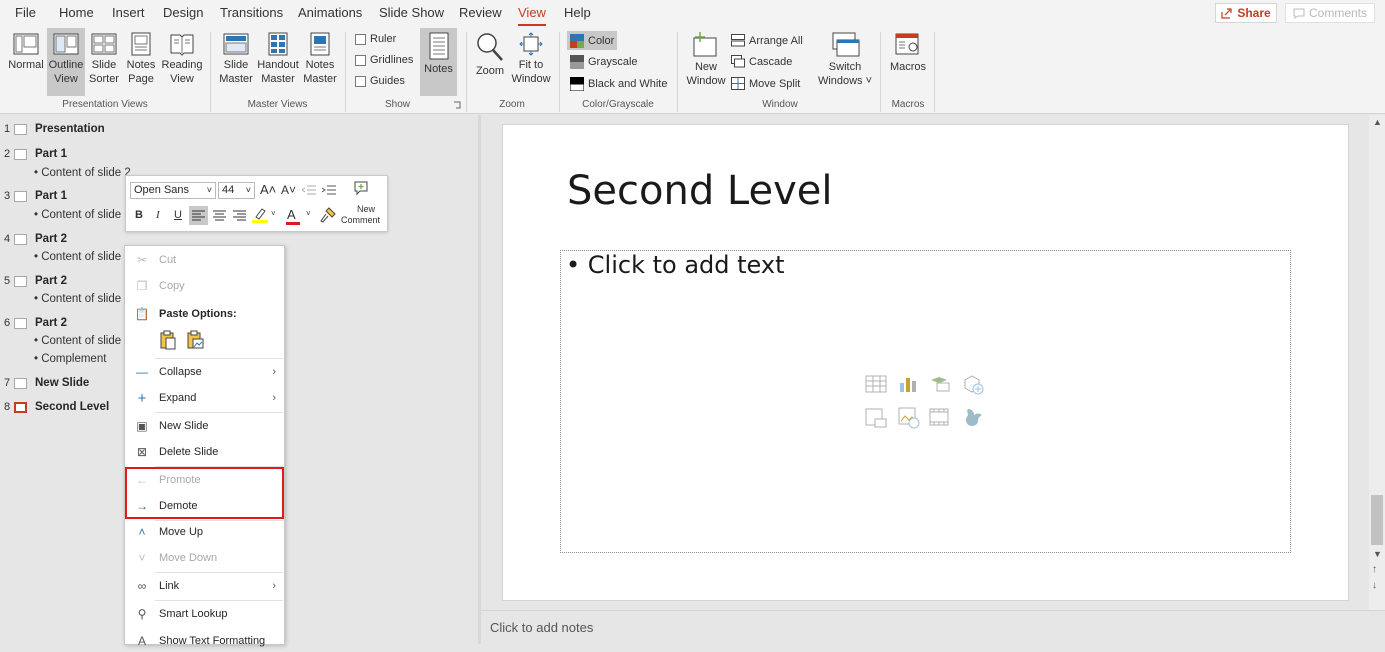 The width and height of the screenshot is (1385, 652). I want to click on tab-home: Home, so click(76, 12).